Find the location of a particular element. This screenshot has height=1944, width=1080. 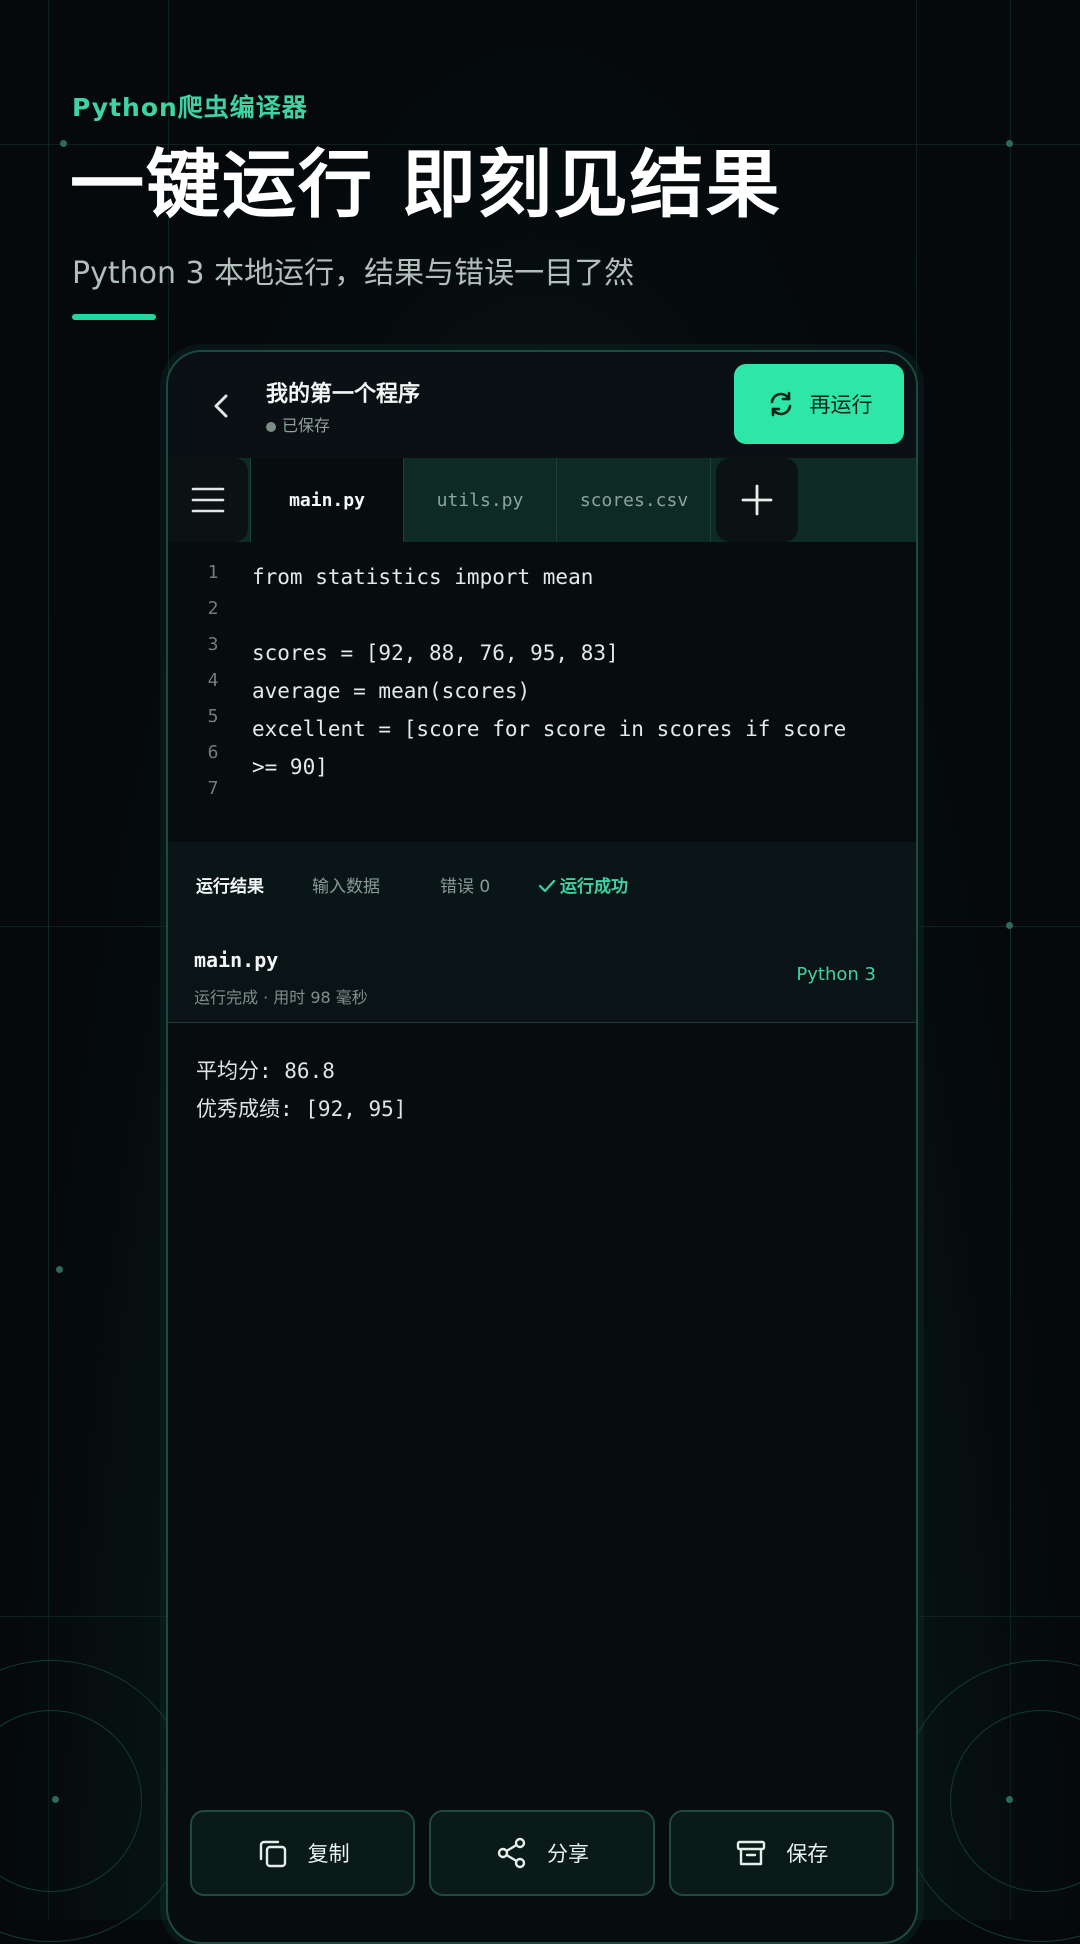

copy-icon is located at coordinates (272, 1854).